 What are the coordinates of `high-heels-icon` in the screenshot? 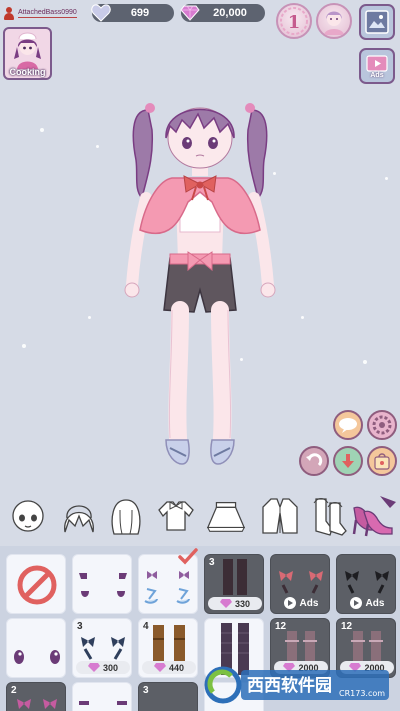 It's located at (374, 516).